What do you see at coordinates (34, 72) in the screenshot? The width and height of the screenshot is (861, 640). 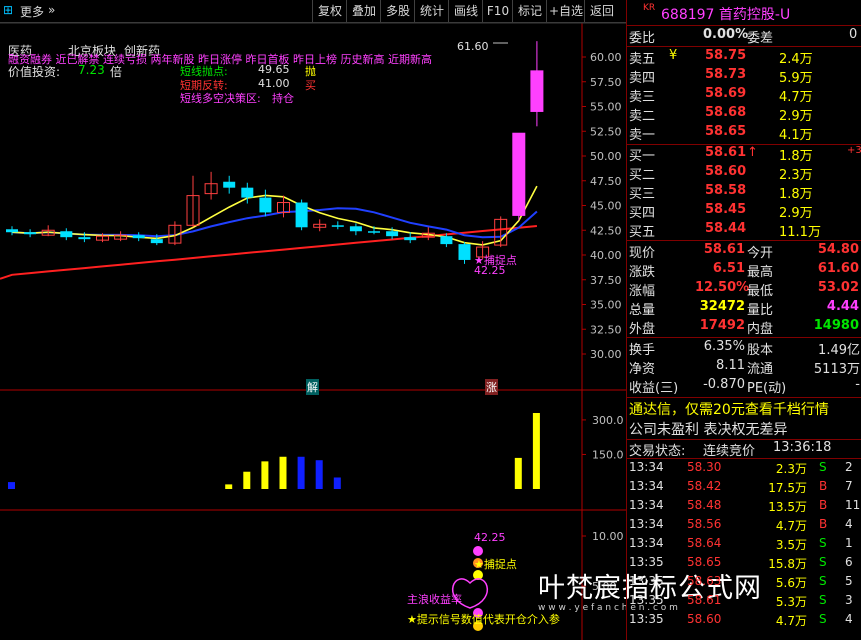 I see `value-invest-label: 价值投资:` at bounding box center [34, 72].